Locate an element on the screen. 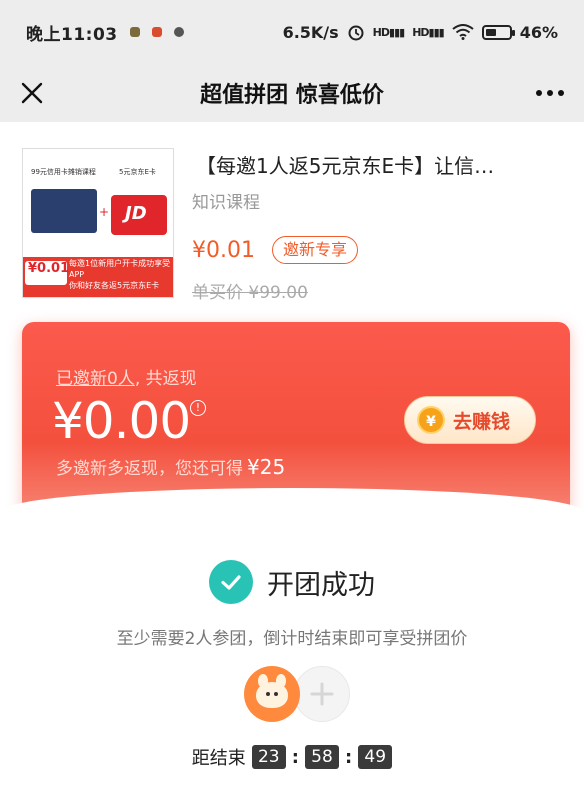  earn-money-label: 去赚钱 is located at coordinates (482, 421).